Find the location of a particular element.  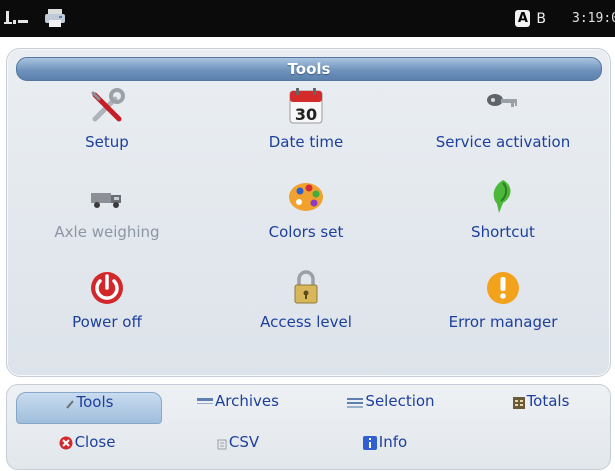

tool-label: Service activation is located at coordinates (503, 142).